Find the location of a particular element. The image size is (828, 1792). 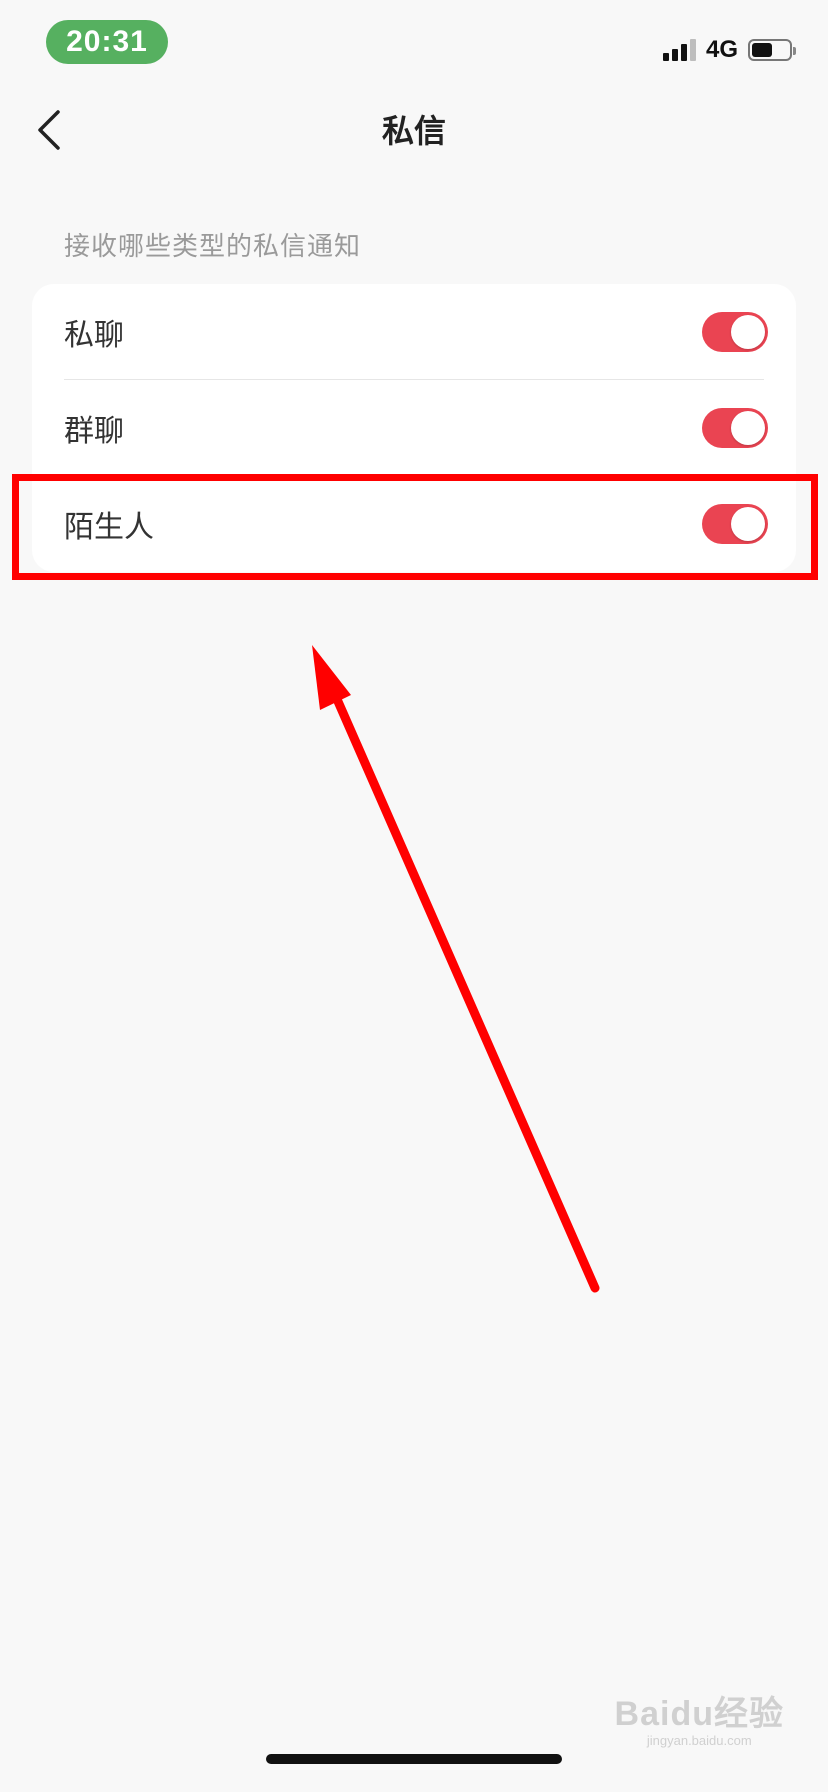

group-chat-toggle is located at coordinates (735, 428).